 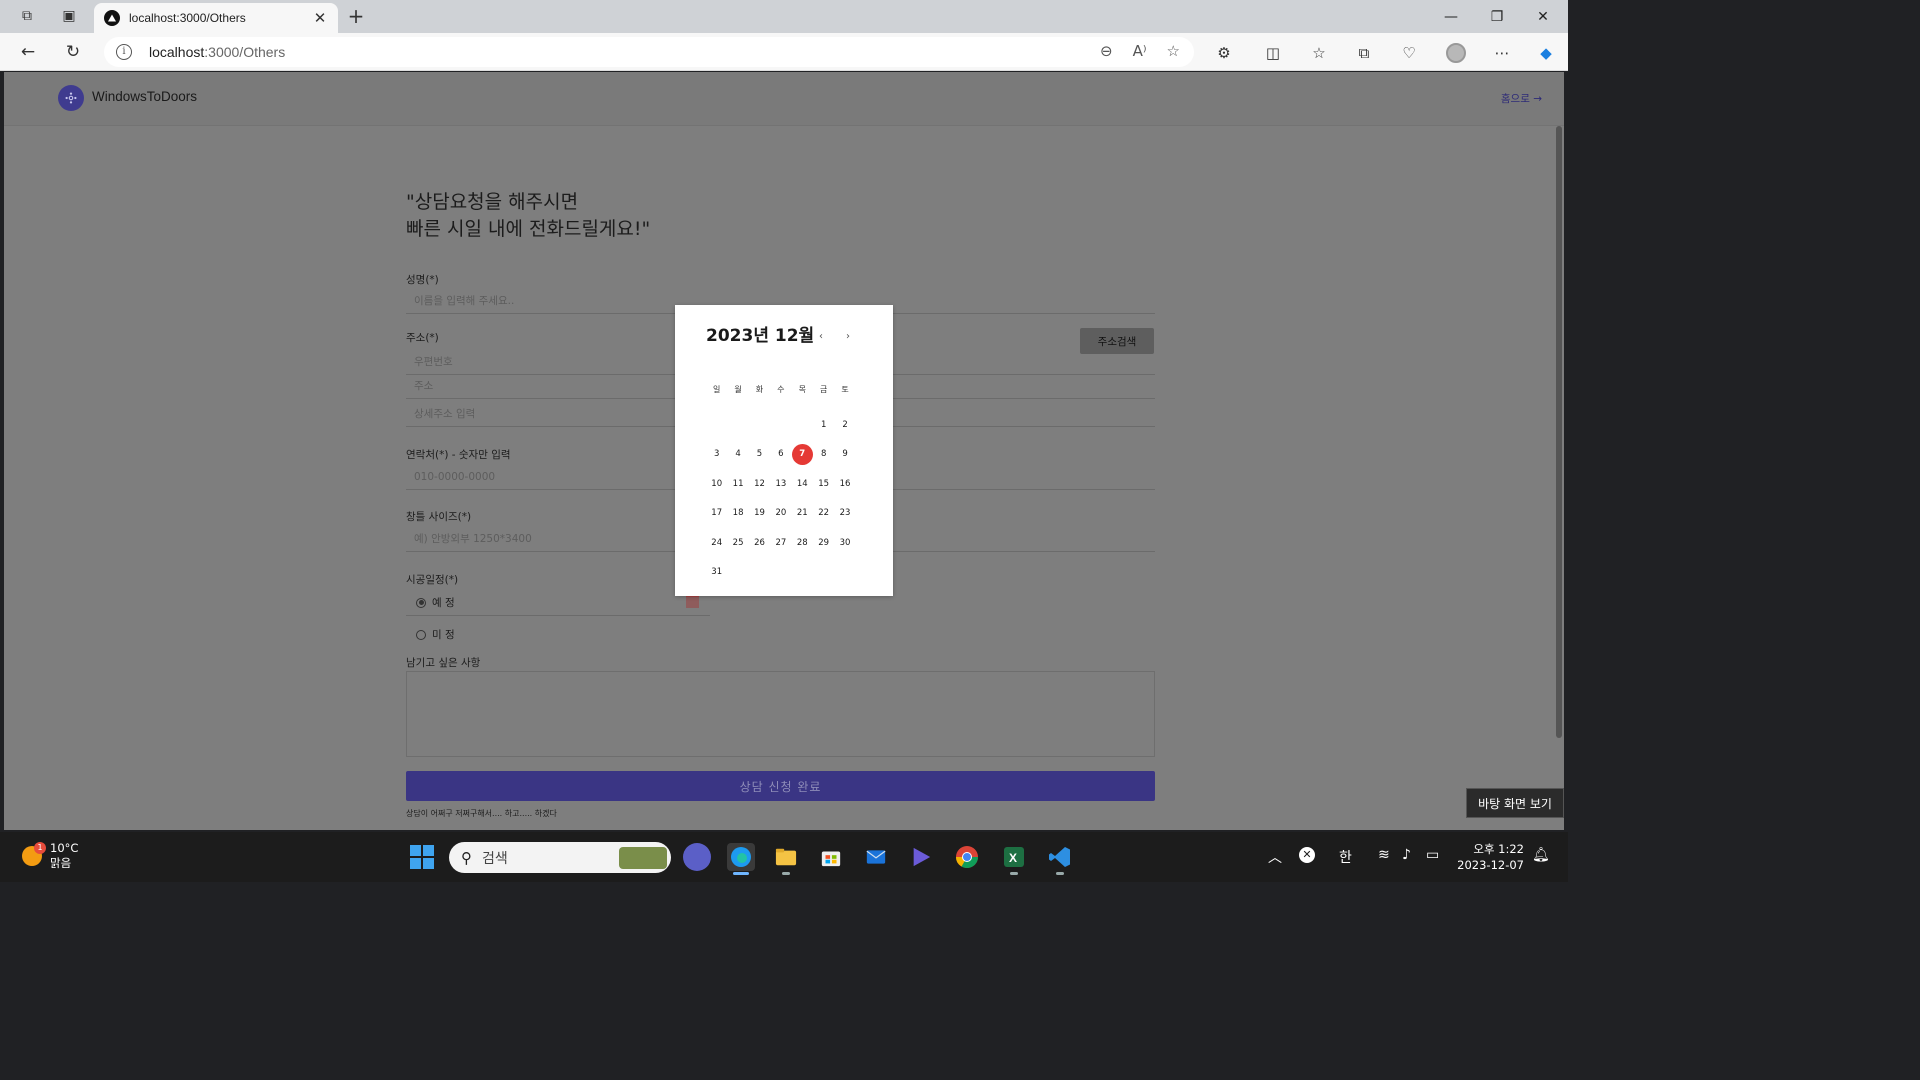 I want to click on new-tab-button: +, so click(x=356, y=16).